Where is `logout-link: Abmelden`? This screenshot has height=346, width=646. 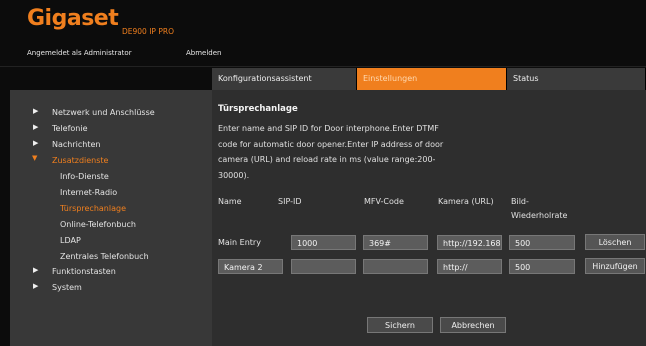 logout-link: Abmelden is located at coordinates (204, 53).